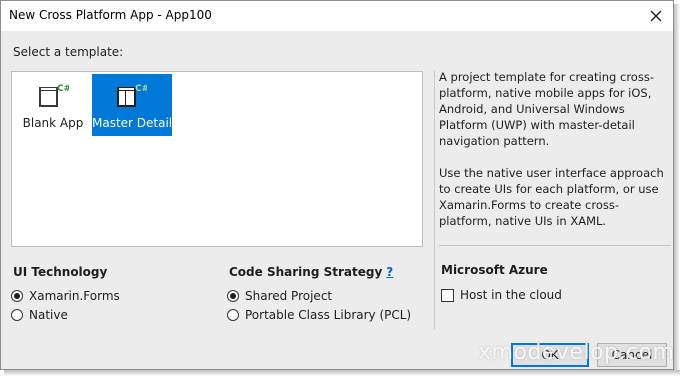  What do you see at coordinates (289, 296) in the screenshot?
I see `radio-label: Shared Project` at bounding box center [289, 296].